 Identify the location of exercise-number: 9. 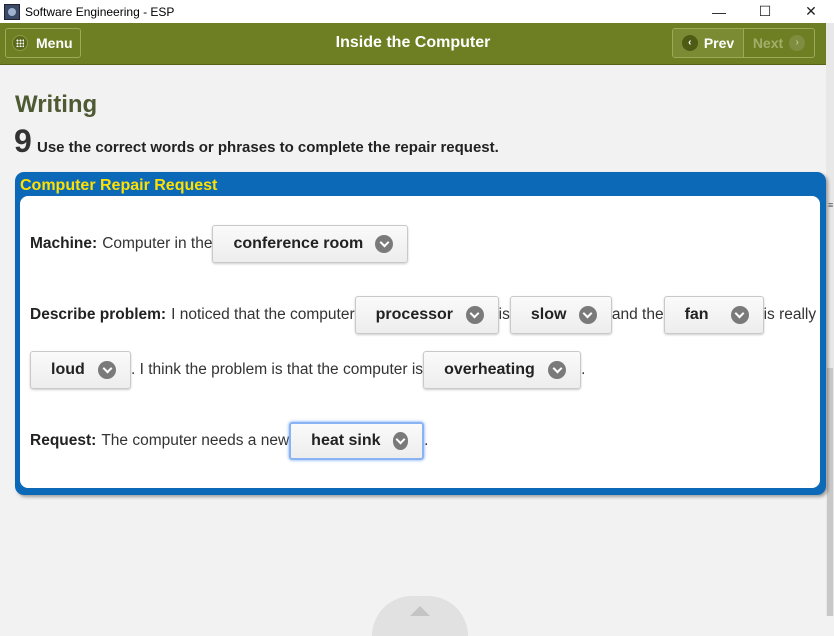
(23, 141).